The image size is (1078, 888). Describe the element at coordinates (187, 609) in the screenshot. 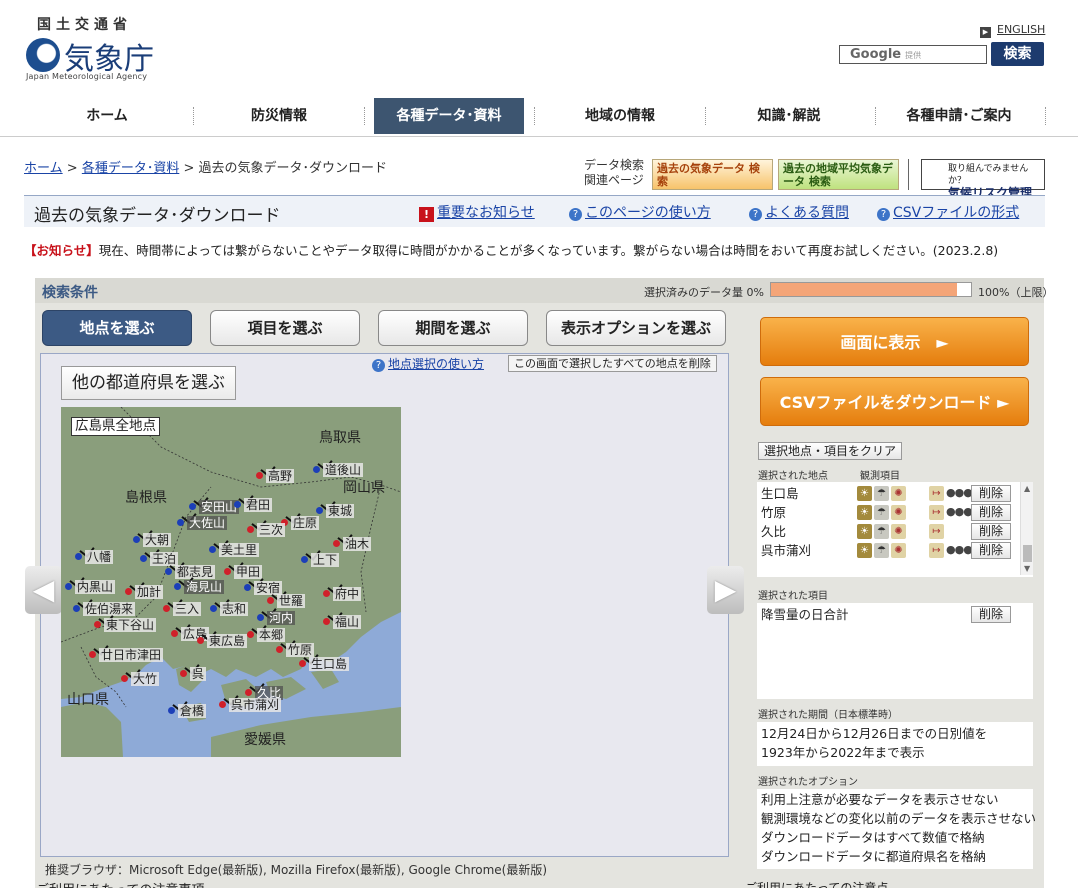

I see `station-label: 三入` at that location.